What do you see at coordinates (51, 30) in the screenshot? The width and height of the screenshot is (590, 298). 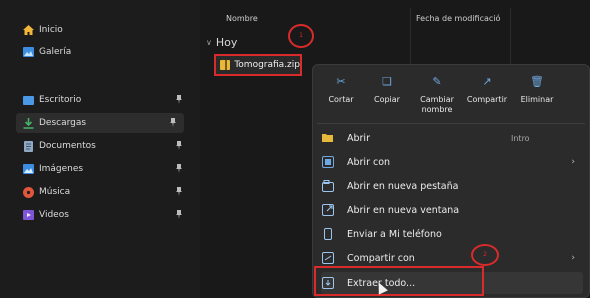 I see `sidebar-item-label: Inicio` at bounding box center [51, 30].